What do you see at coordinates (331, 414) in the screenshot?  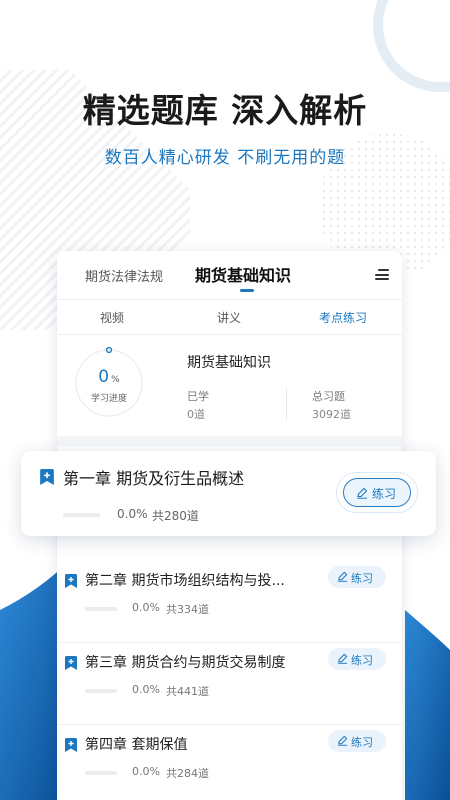 I see `total-value: 3092道` at bounding box center [331, 414].